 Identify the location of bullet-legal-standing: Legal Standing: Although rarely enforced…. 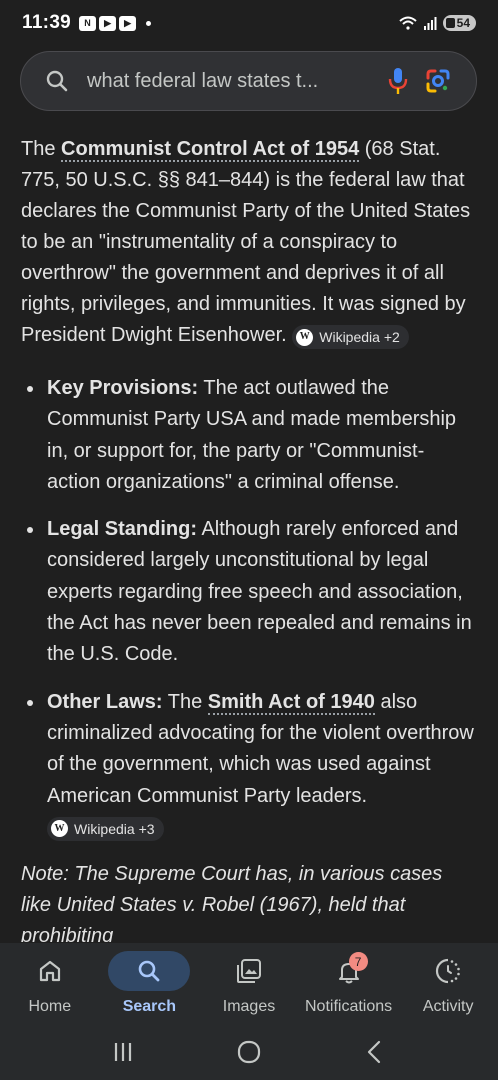
(249, 592).